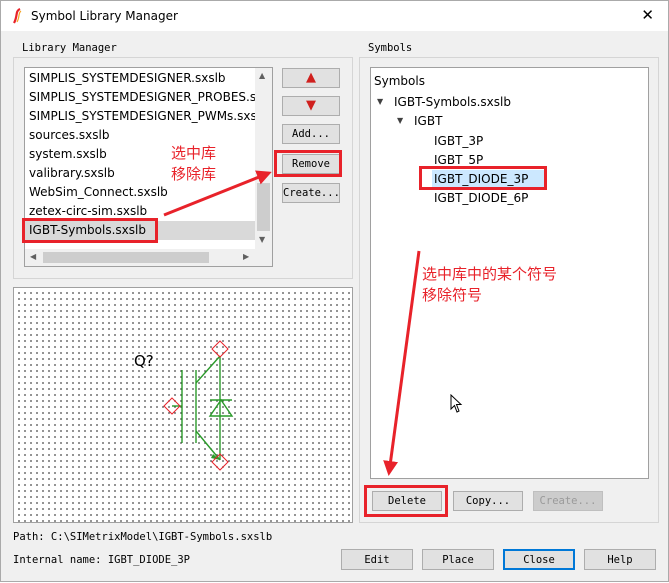 The image size is (669, 583). I want to click on scroll-left-arrow-icon: ◀, so click(33, 256).